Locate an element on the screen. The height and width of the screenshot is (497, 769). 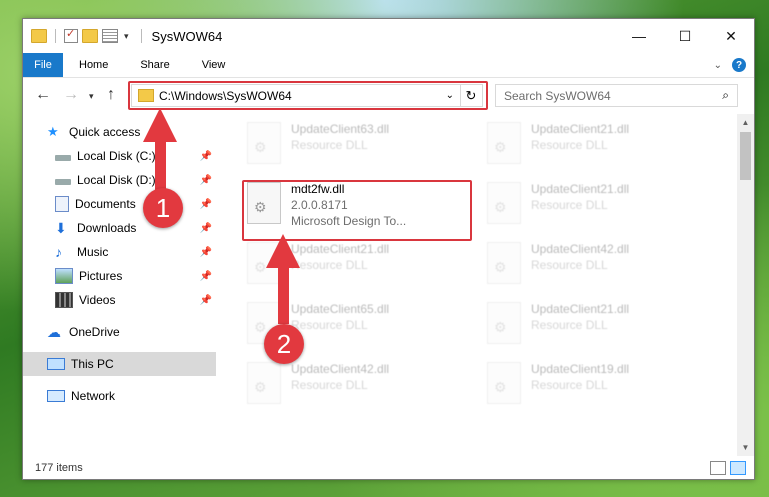
arrow-2-head is located at coordinates (283, 251).